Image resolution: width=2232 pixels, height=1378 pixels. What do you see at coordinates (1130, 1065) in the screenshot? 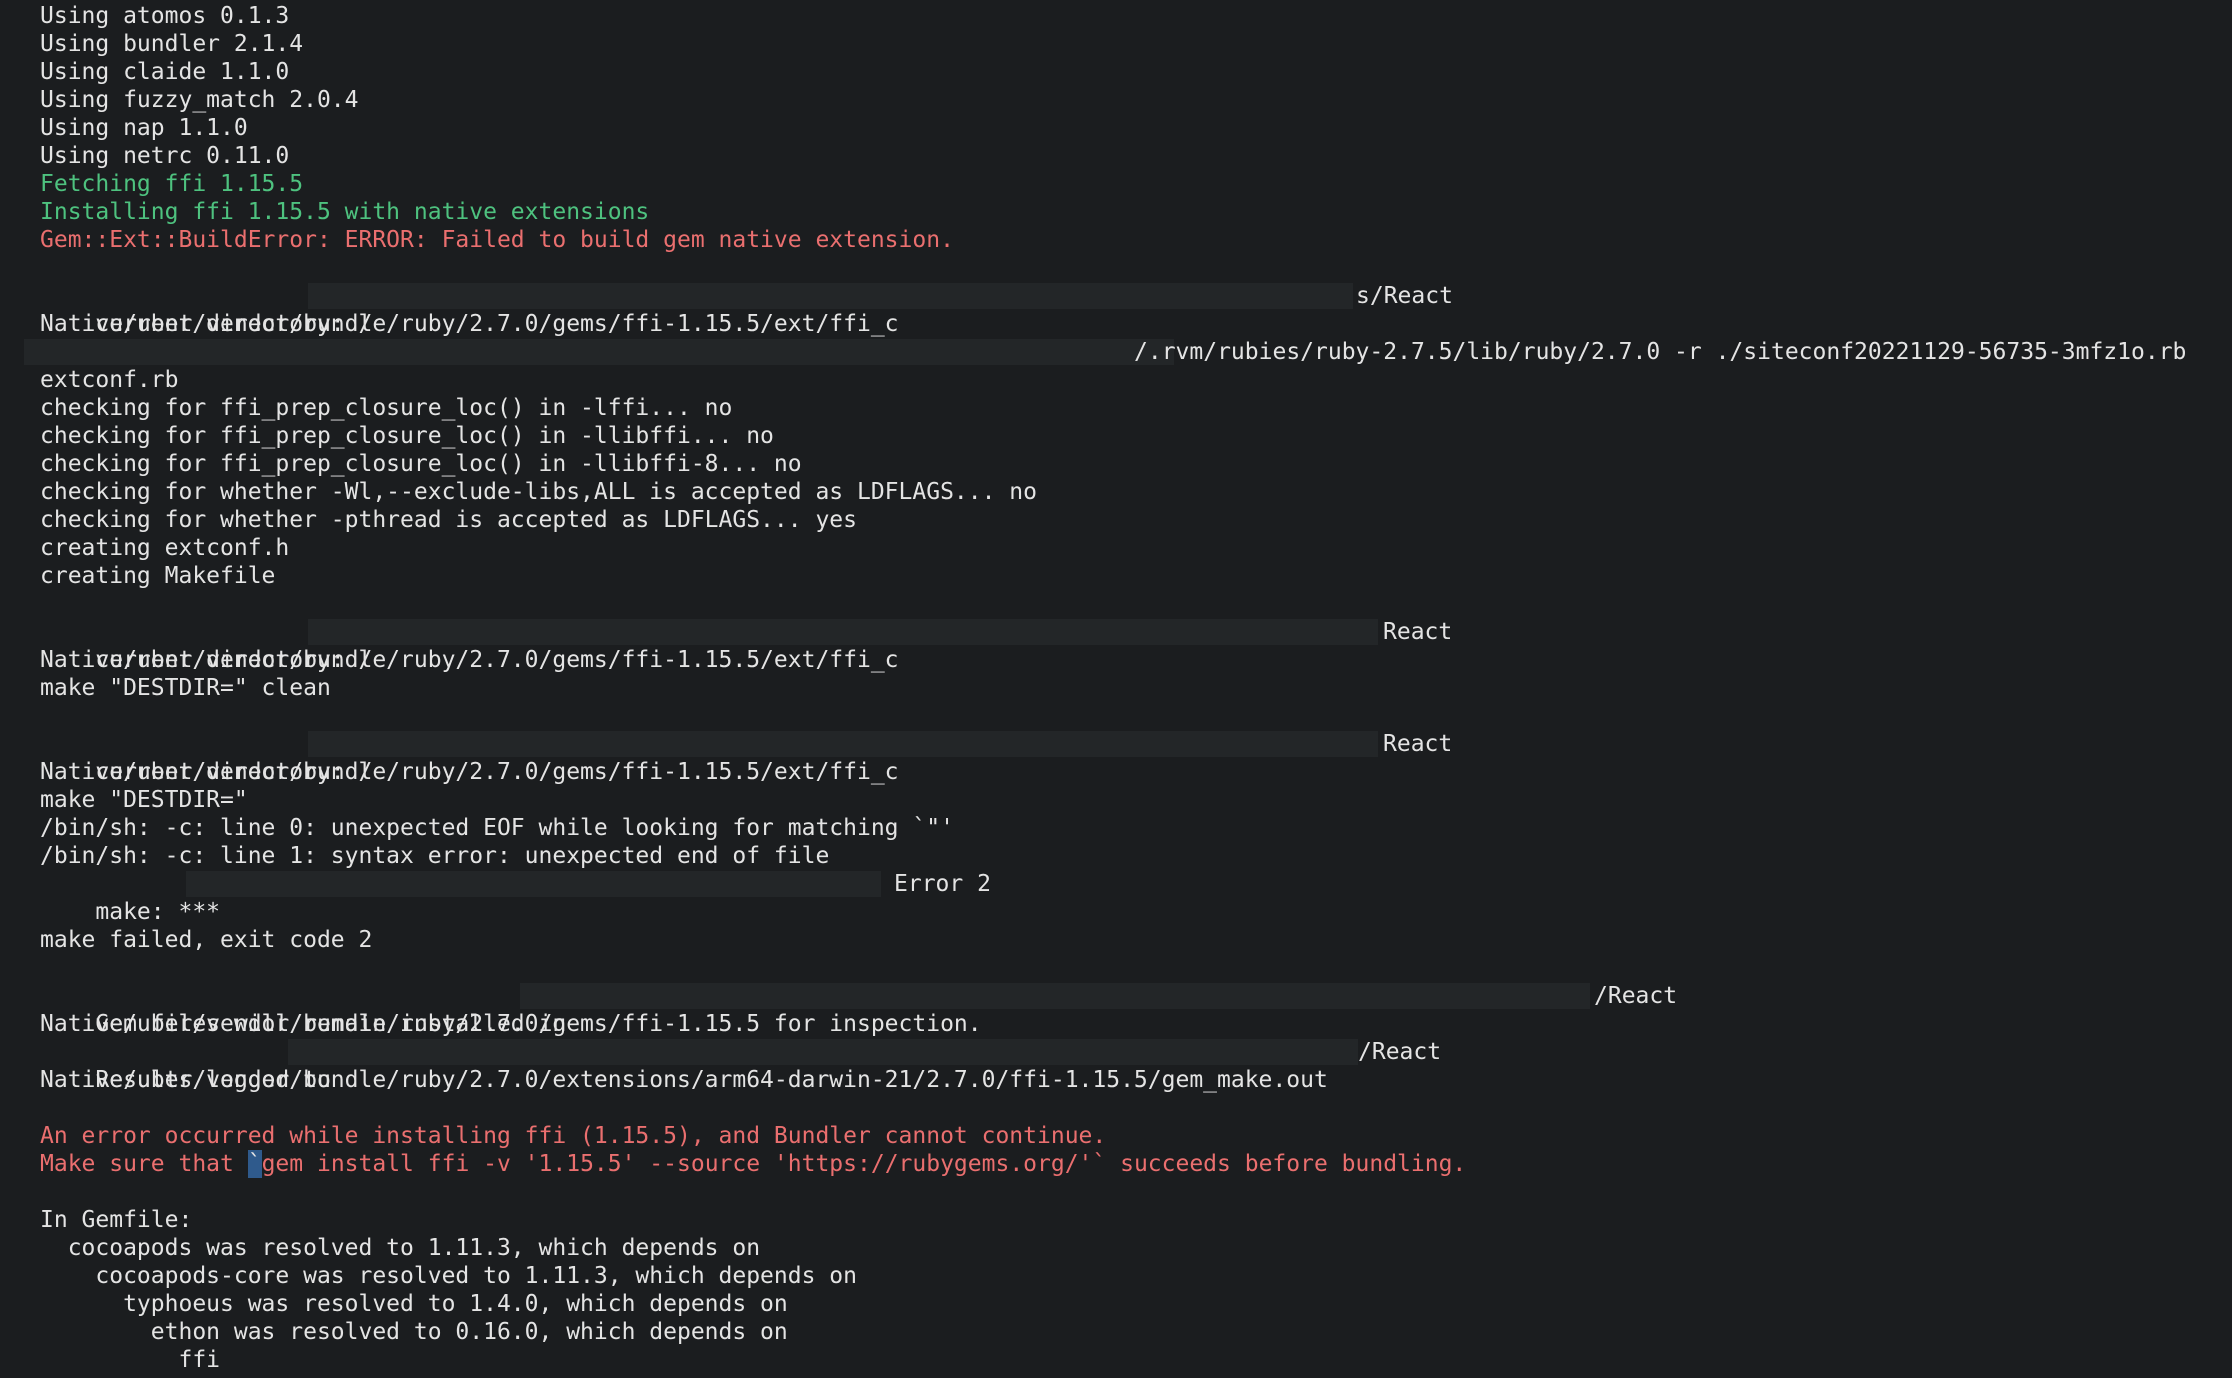
I see `results-logged-line: Results logged to /React` at bounding box center [1130, 1065].